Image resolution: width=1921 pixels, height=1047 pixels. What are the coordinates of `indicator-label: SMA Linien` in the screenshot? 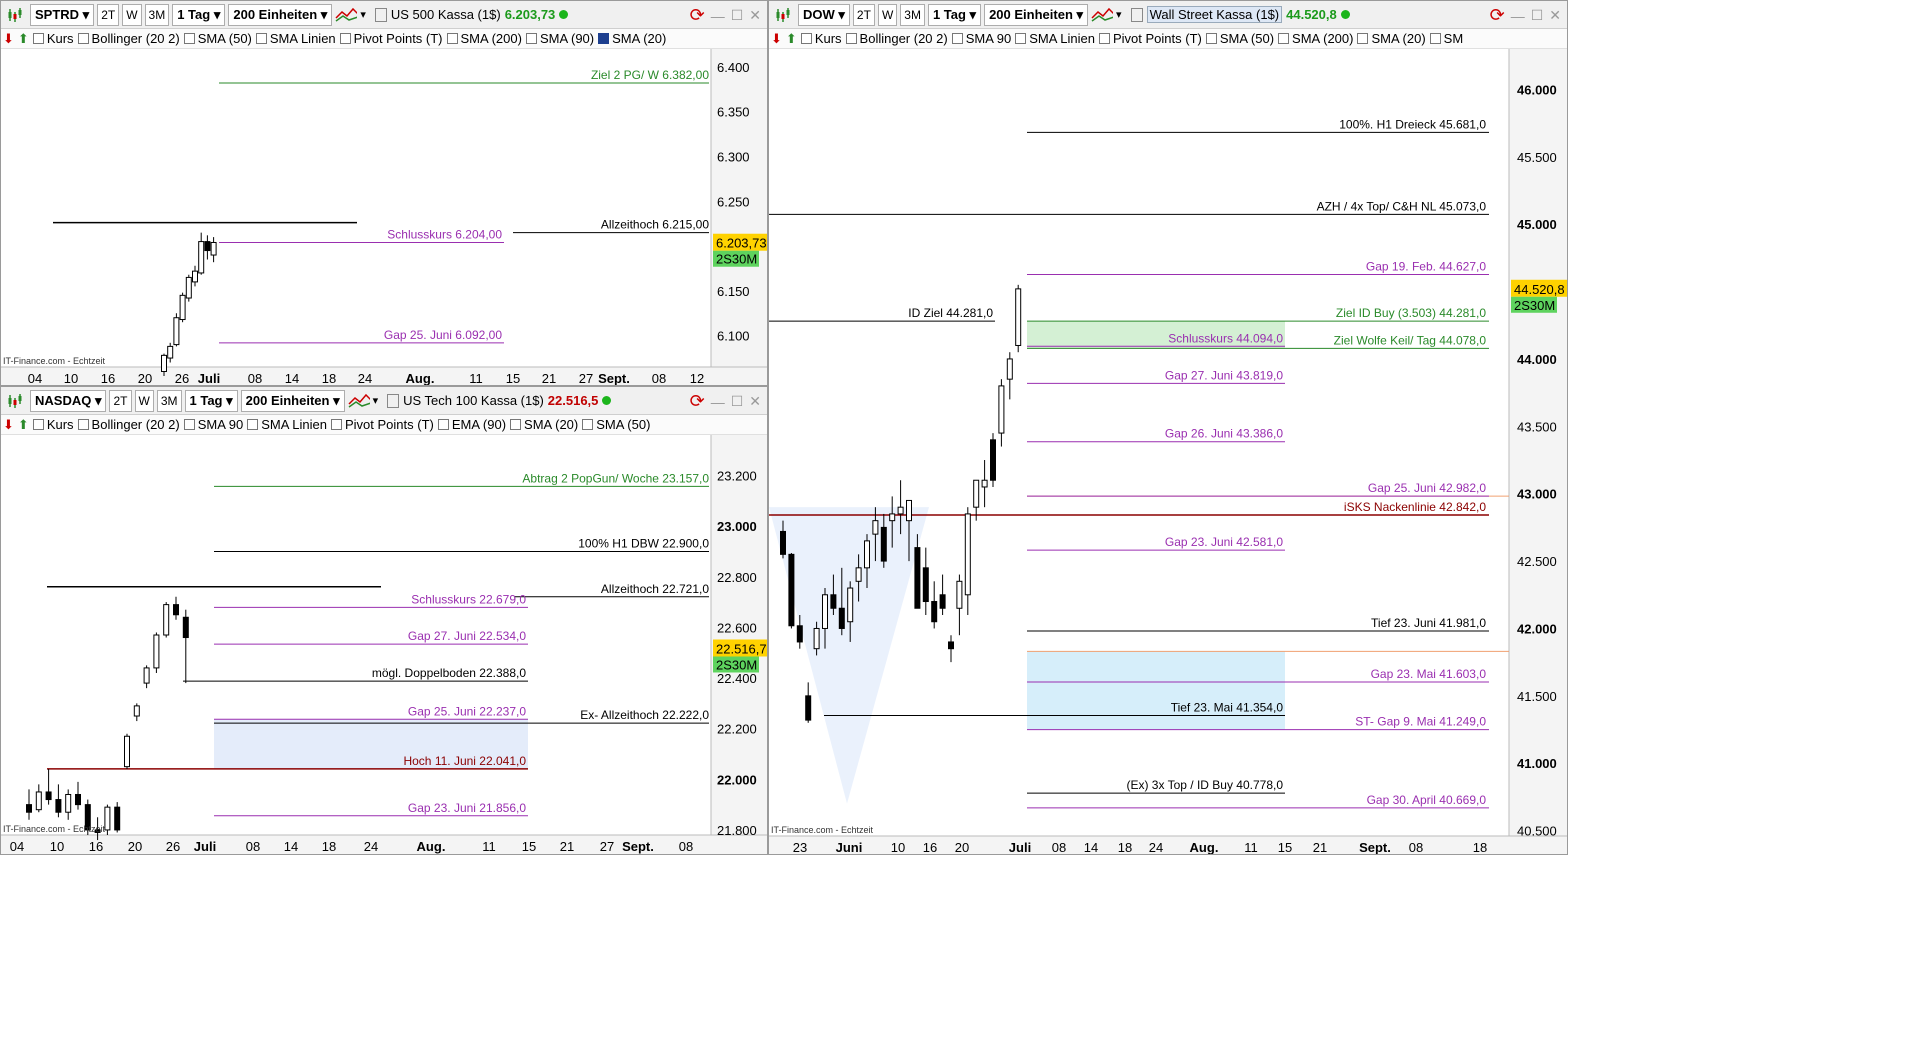 It's located at (302, 38).